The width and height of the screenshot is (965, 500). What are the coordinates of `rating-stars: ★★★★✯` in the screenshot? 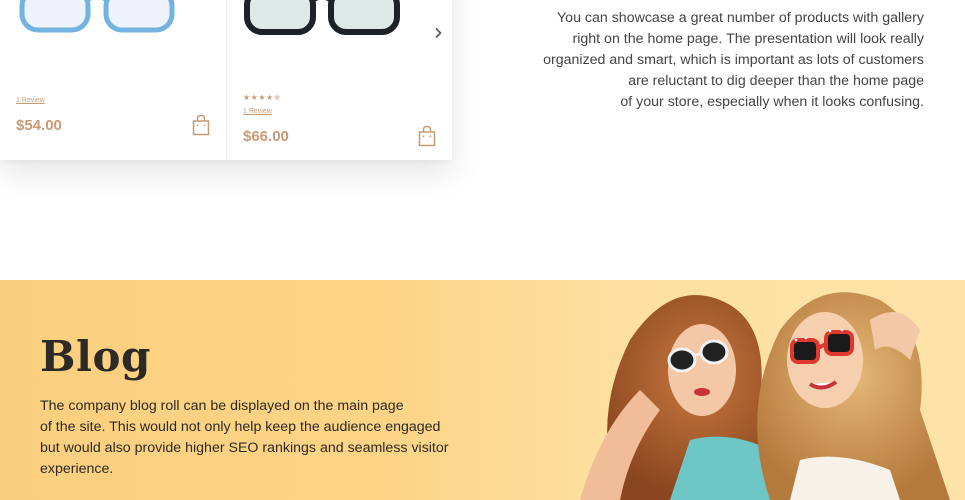 It's located at (262, 97).